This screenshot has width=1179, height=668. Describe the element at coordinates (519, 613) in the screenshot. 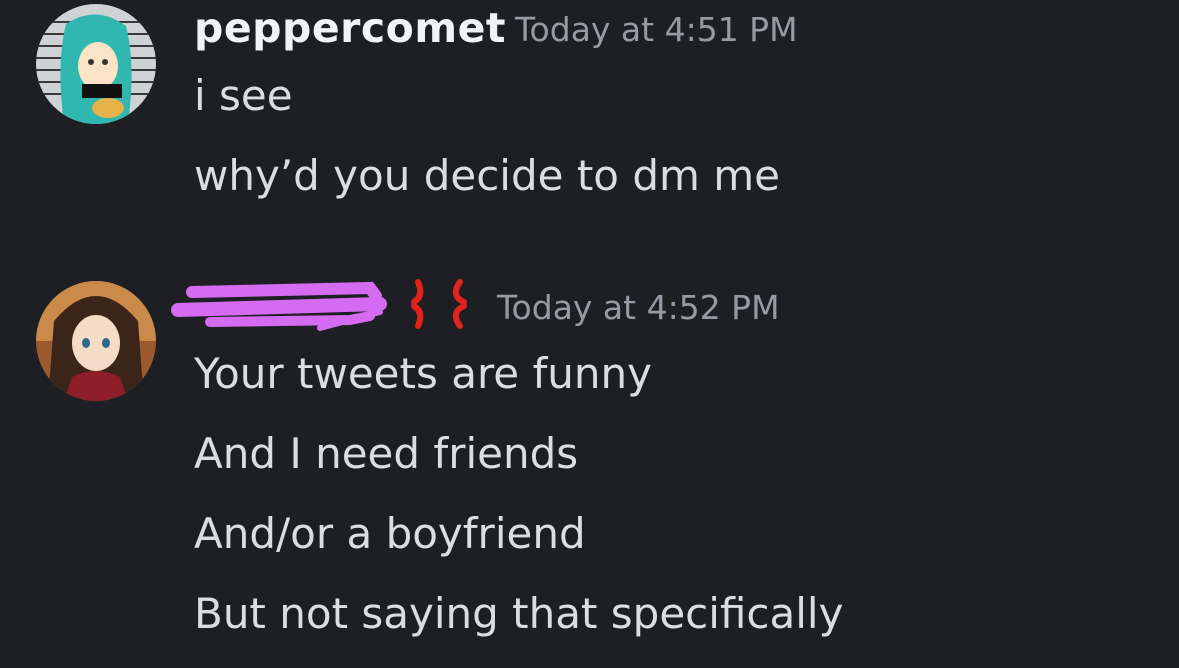

I see `message-text: But not saying that specifically` at that location.